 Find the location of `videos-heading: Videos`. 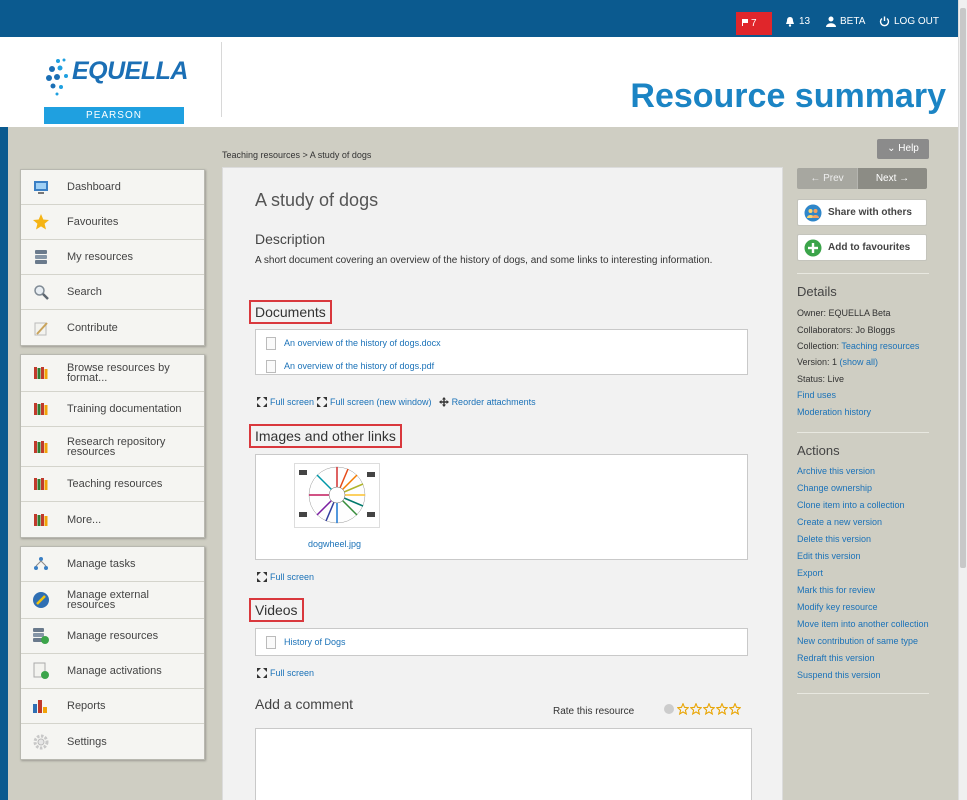

videos-heading: Videos is located at coordinates (276, 610).